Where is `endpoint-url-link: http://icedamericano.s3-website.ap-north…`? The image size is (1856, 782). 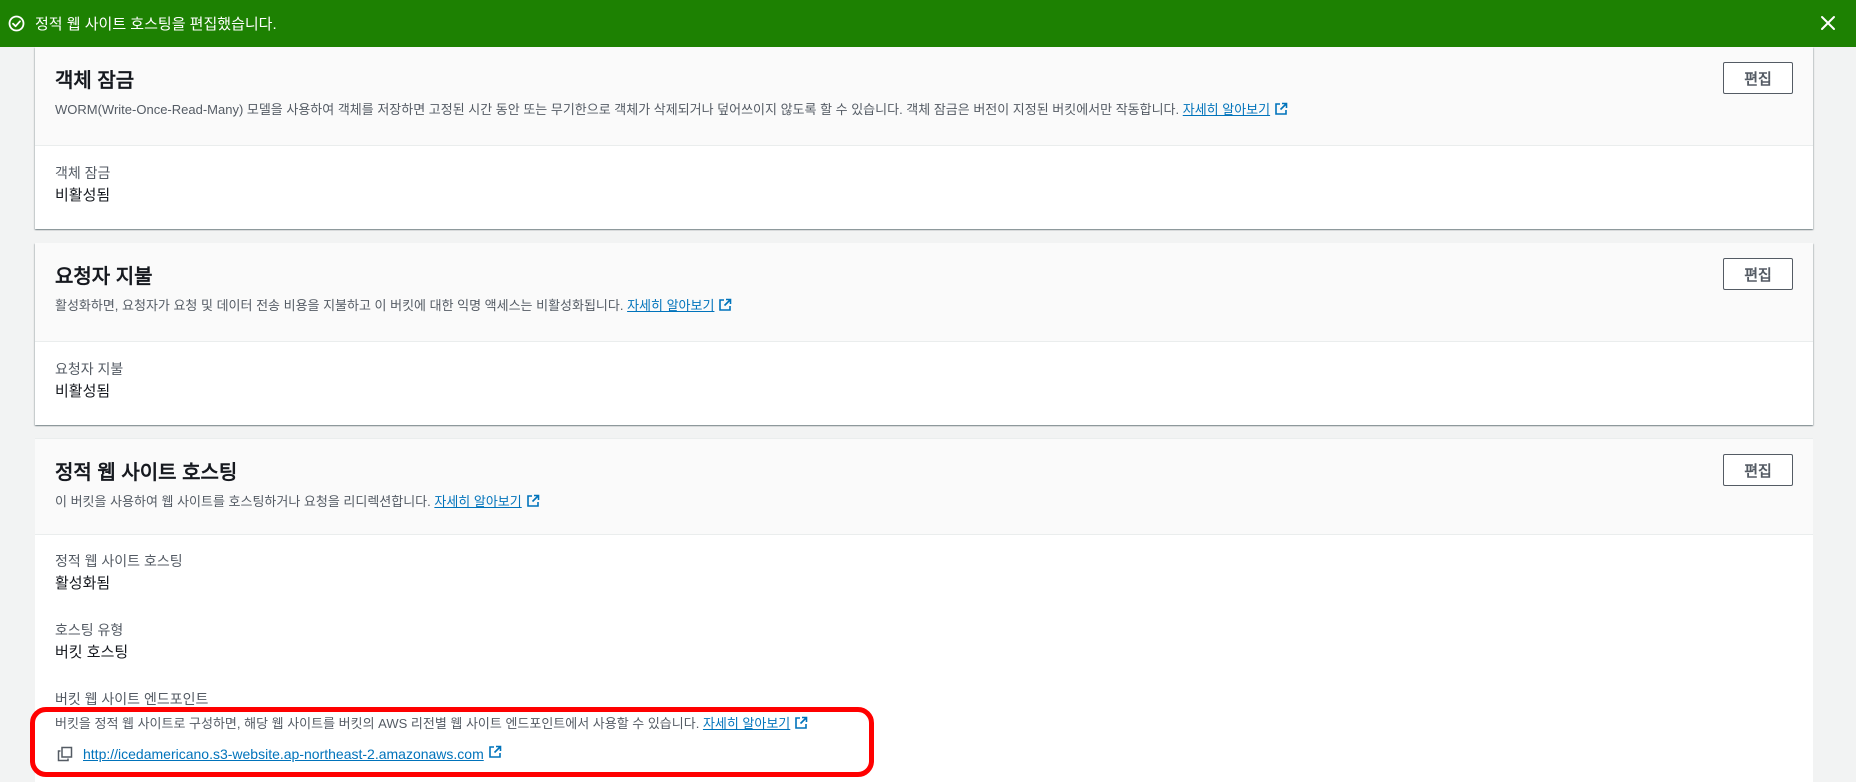
endpoint-url-link: http://icedamericano.s3-website.ap-north… is located at coordinates (283, 754).